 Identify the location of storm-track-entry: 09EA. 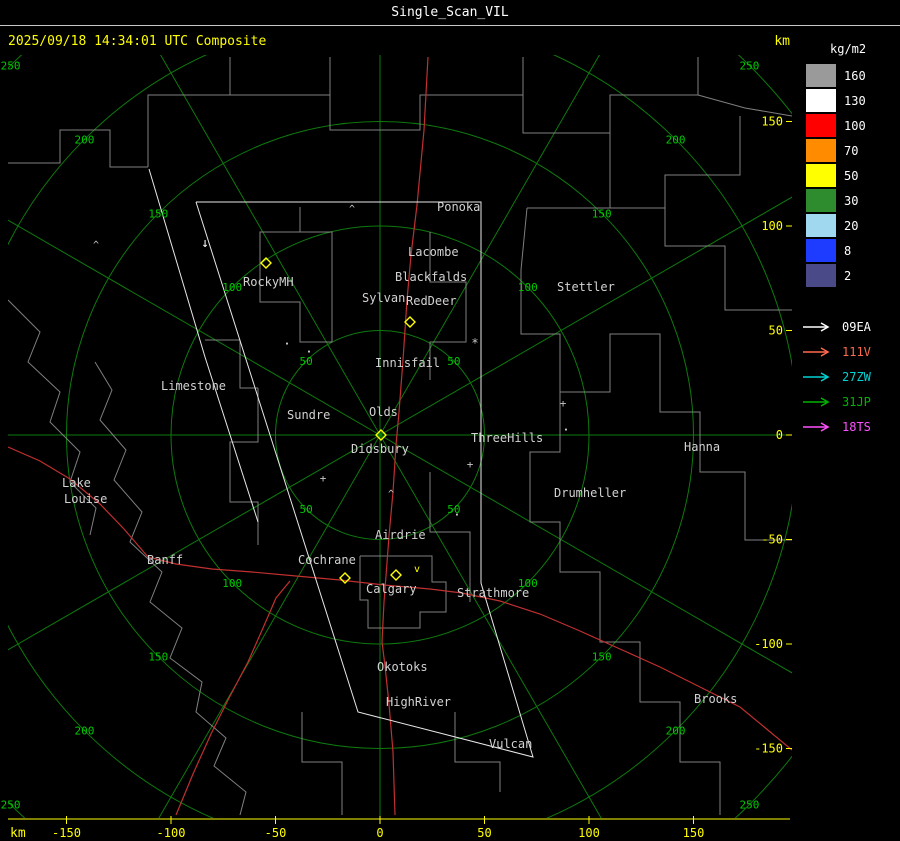
(850, 326).